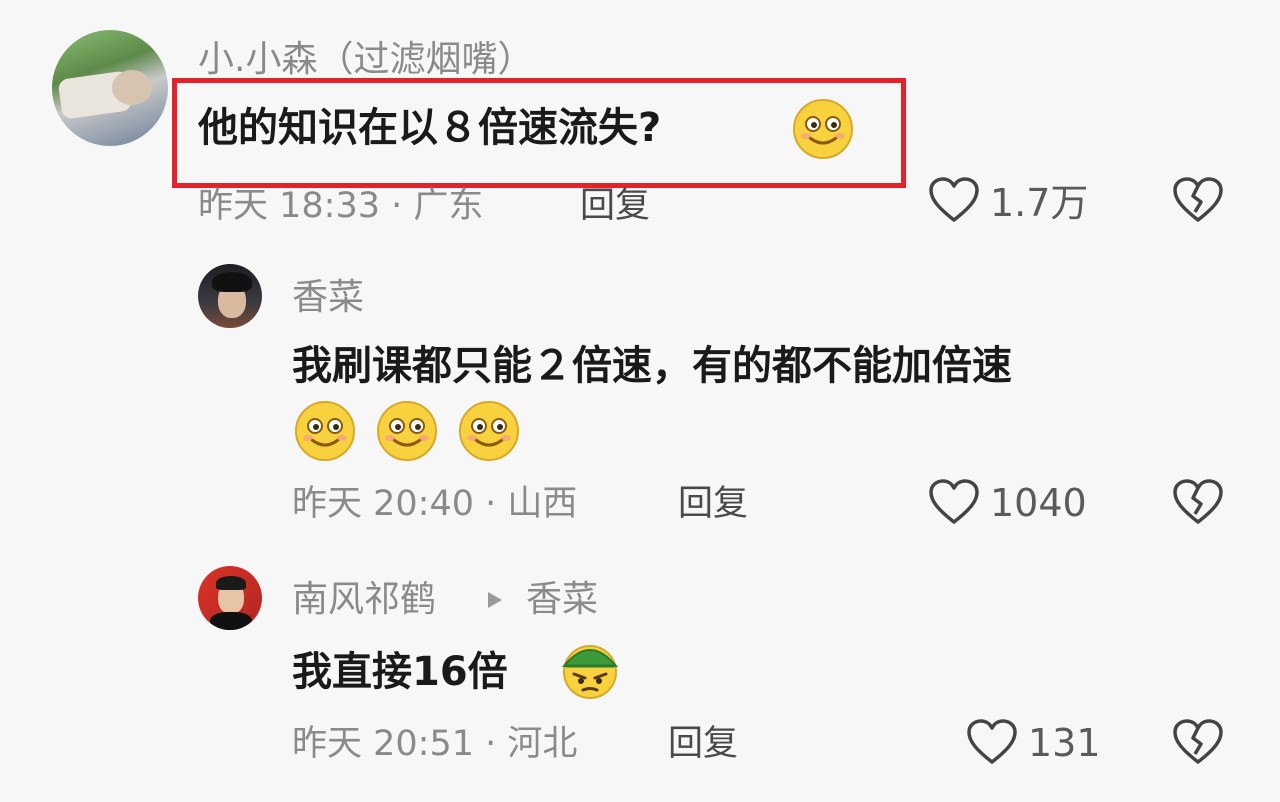 This screenshot has width=1280, height=802. Describe the element at coordinates (364, 600) in the screenshot. I see `comment-3-author: 南风祁鹤` at that location.